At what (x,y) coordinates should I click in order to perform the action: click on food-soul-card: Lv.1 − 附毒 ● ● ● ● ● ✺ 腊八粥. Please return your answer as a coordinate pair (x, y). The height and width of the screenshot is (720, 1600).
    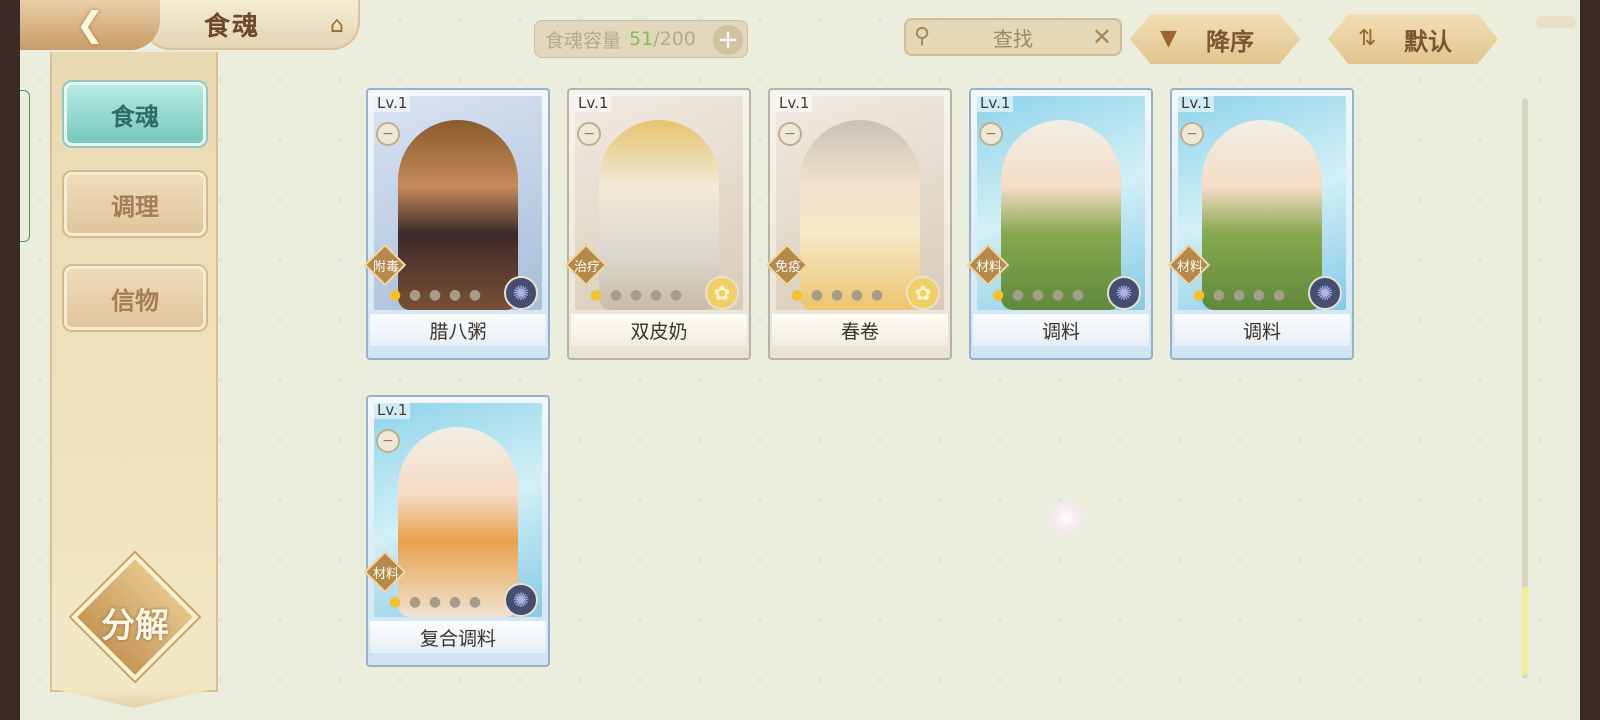
    Looking at the image, I should click on (456, 224).